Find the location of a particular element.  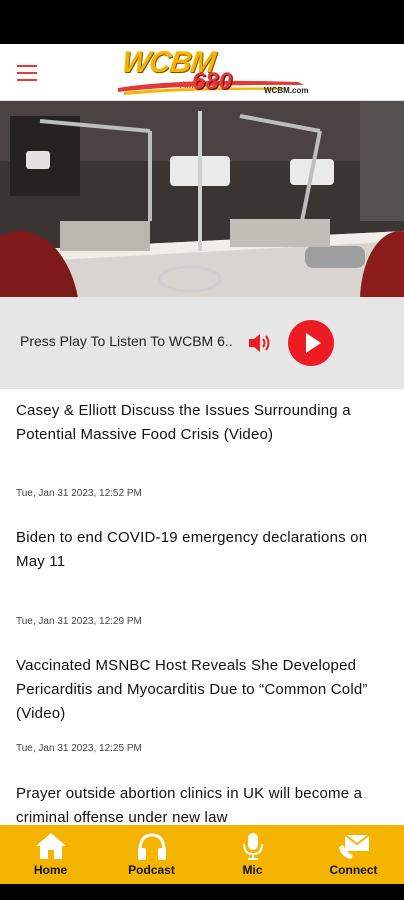

logo-frequency: 680 is located at coordinates (212, 81).